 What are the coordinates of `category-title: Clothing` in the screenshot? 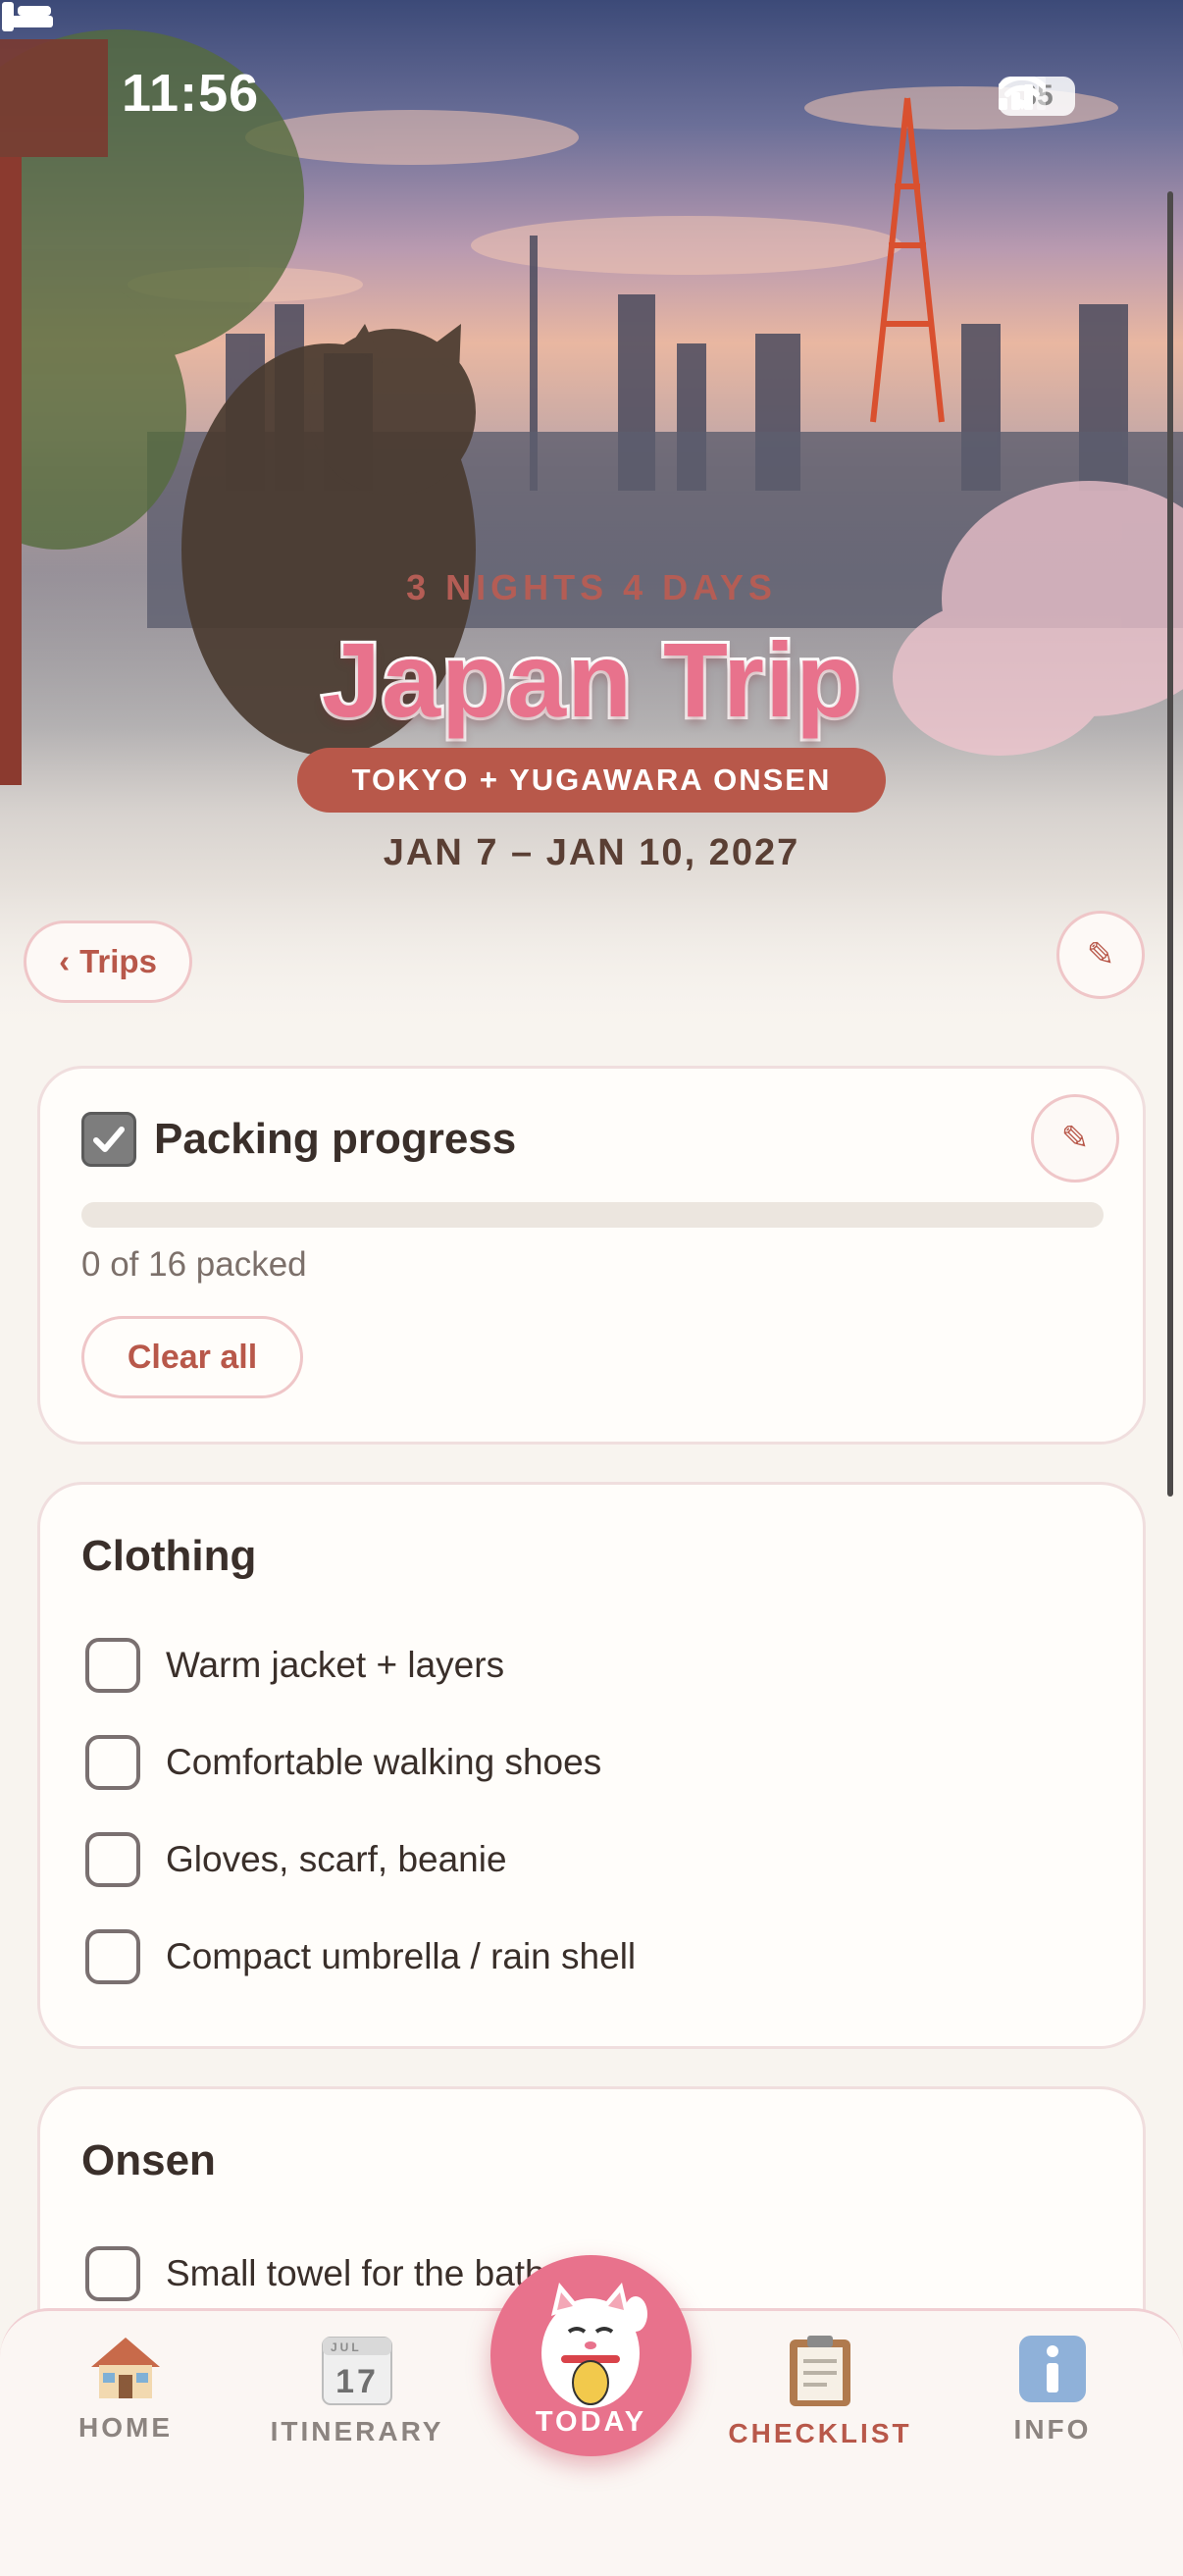 It's located at (169, 1556).